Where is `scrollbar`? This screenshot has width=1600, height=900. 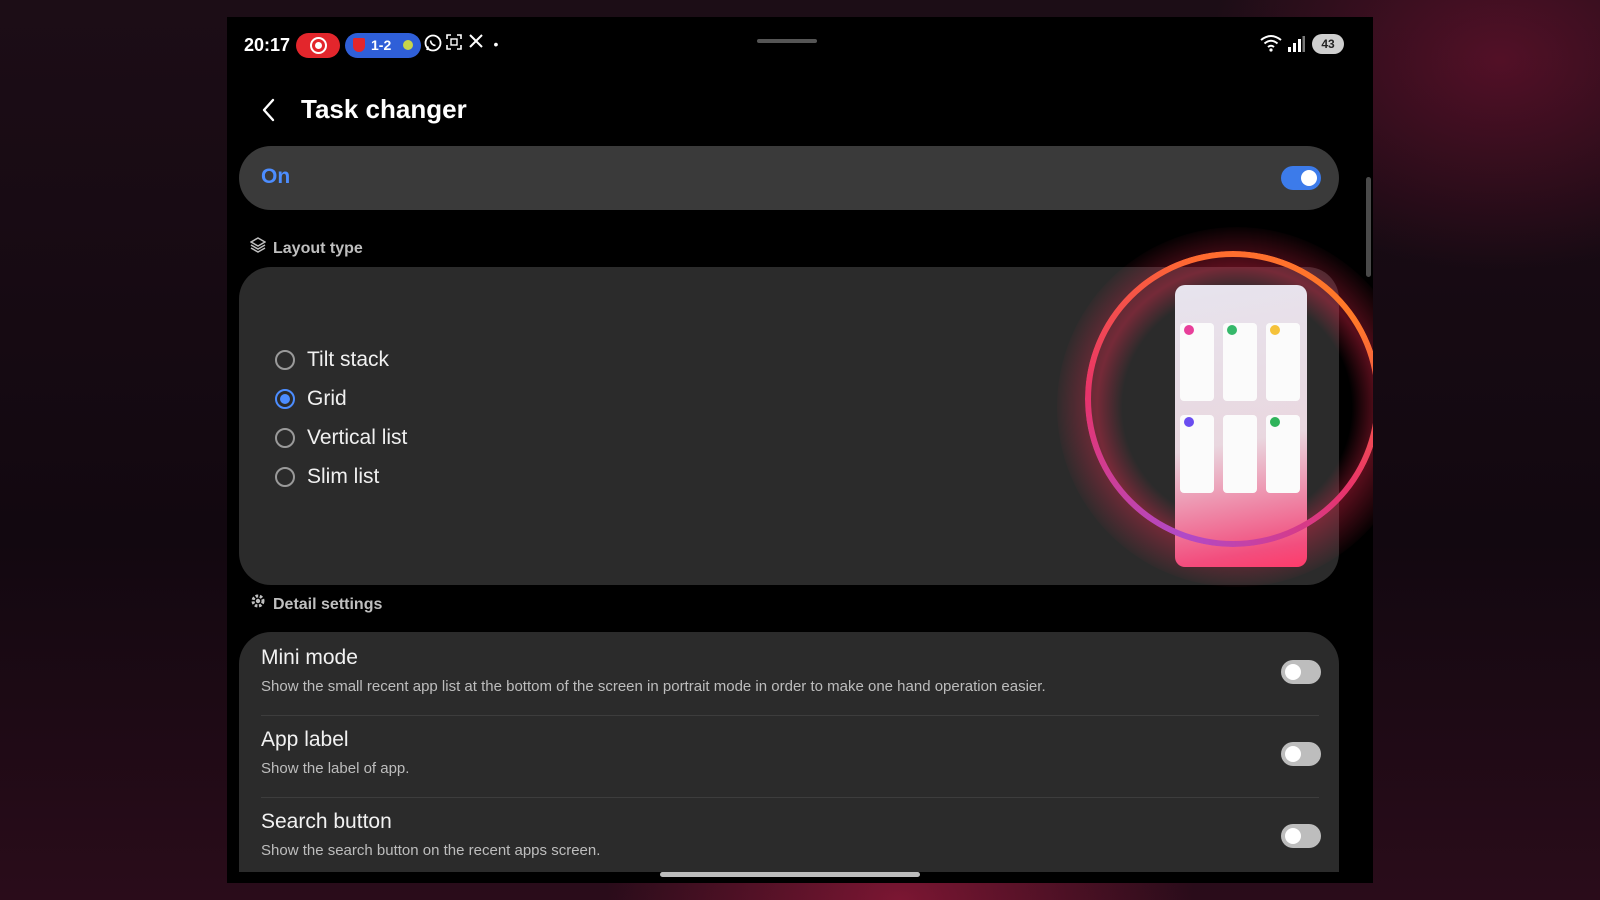
scrollbar is located at coordinates (1368, 227).